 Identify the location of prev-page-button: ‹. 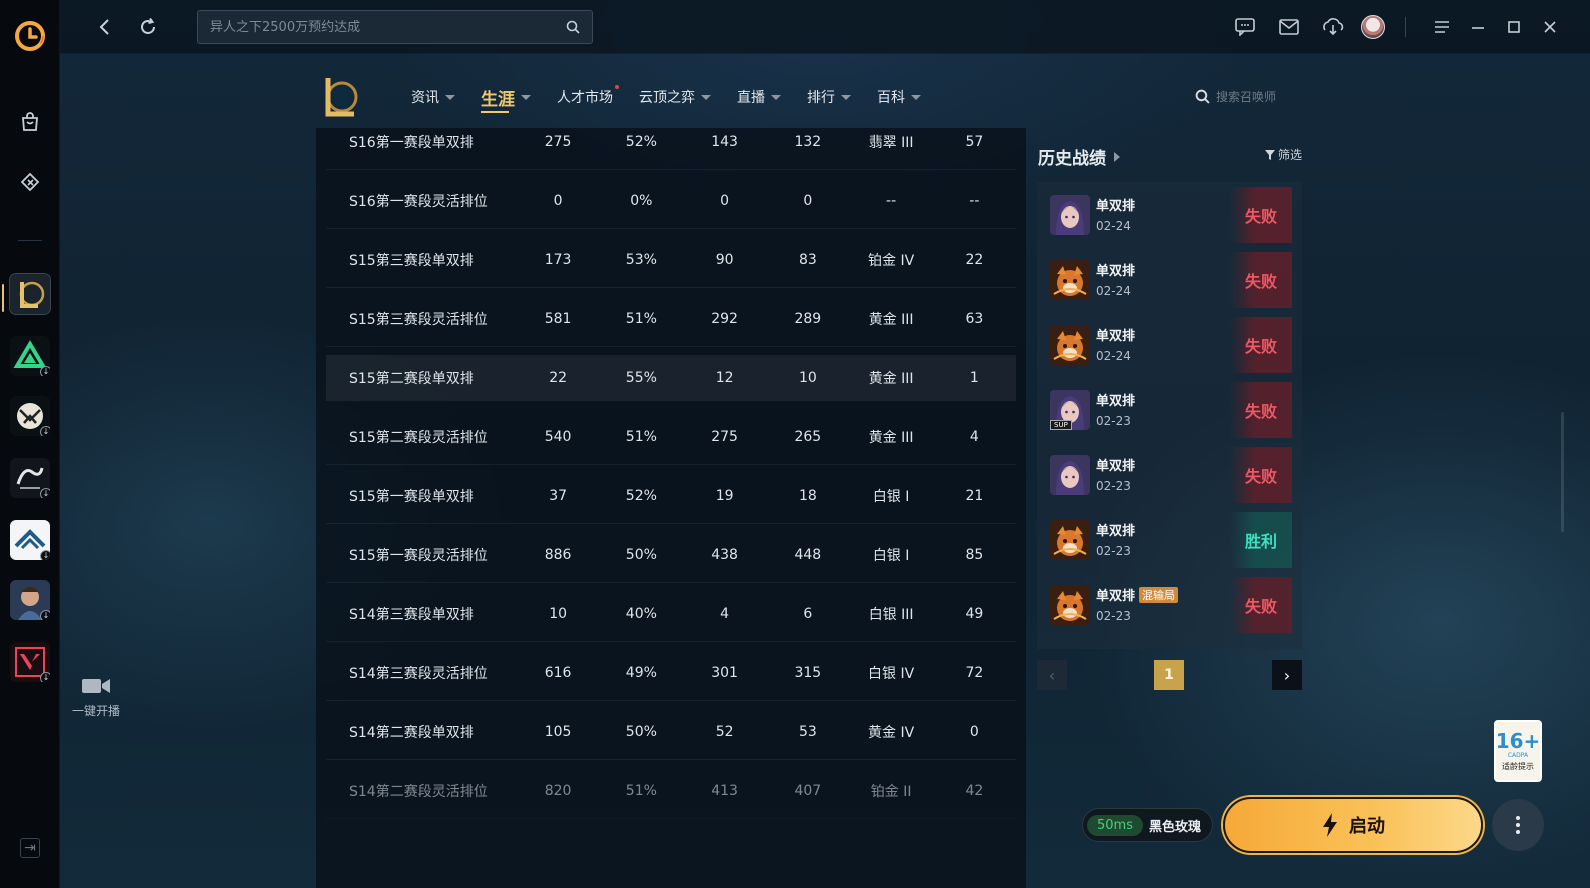
(1052, 675).